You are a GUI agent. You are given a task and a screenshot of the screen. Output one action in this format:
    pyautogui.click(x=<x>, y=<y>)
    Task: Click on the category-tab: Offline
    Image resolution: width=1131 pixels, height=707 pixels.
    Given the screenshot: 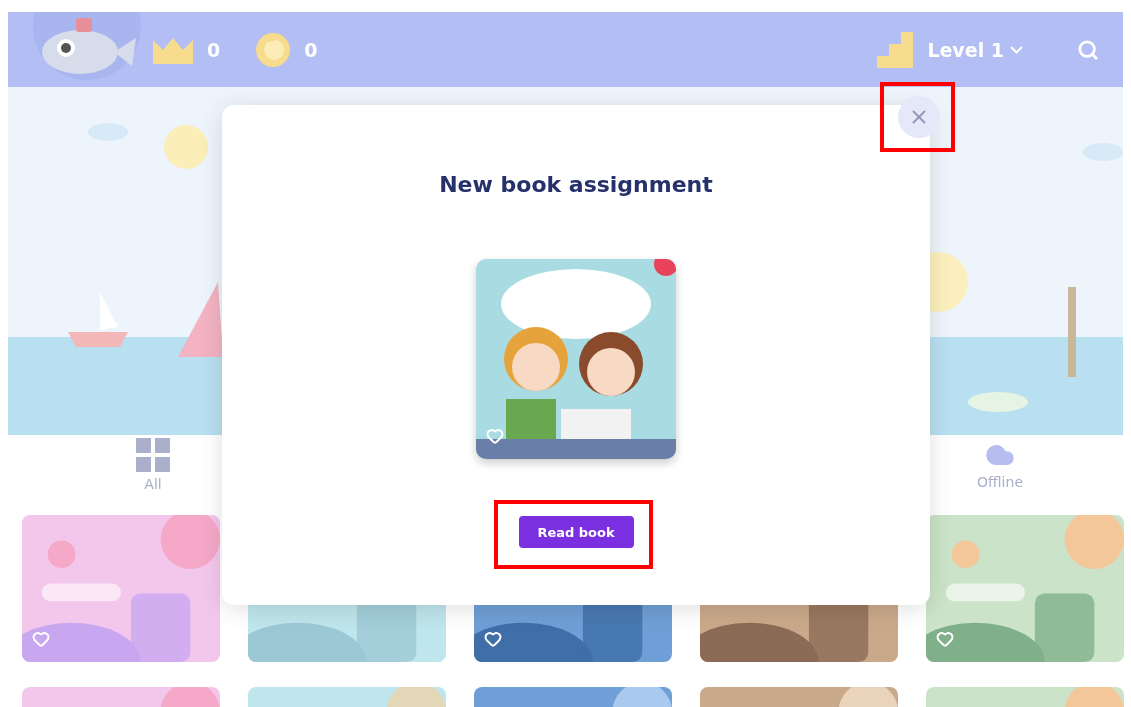 What is the action you would take?
    pyautogui.click(x=1000, y=465)
    